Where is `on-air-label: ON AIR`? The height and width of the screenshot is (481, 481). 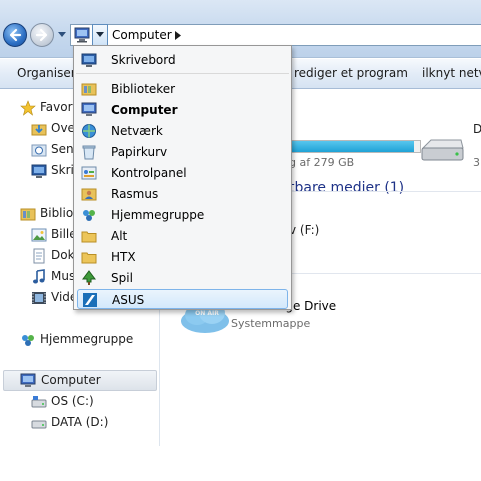
on-air-label: ON AIR is located at coordinates (207, 313).